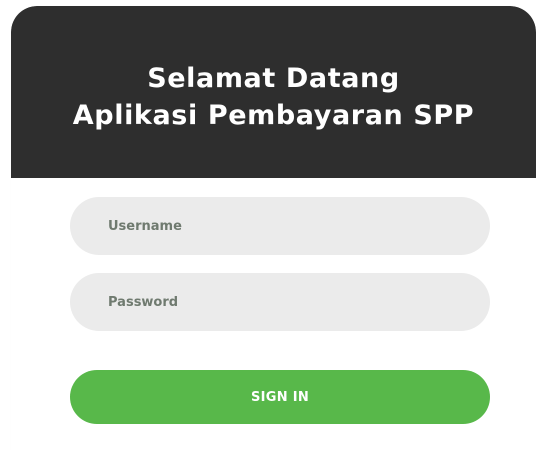 The height and width of the screenshot is (450, 536). Describe the element at coordinates (280, 302) in the screenshot. I see `password-input` at that location.